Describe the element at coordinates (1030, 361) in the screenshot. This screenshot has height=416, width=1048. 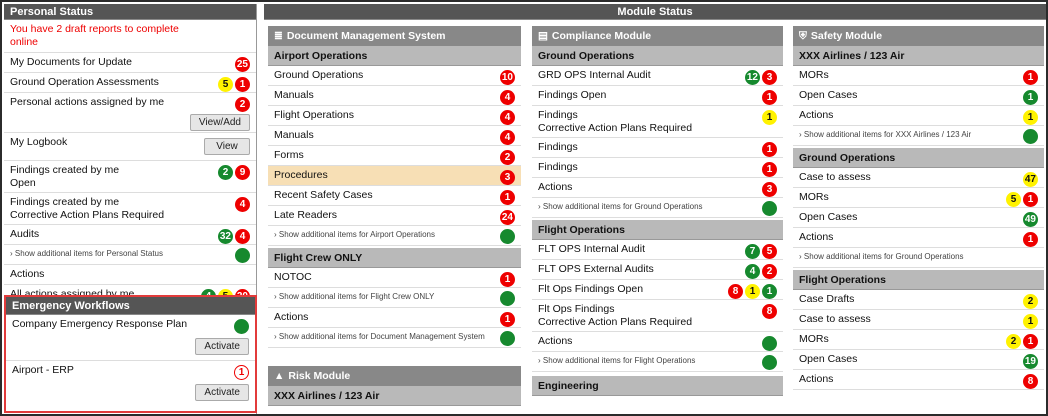
I see `count-badge: 19` at that location.